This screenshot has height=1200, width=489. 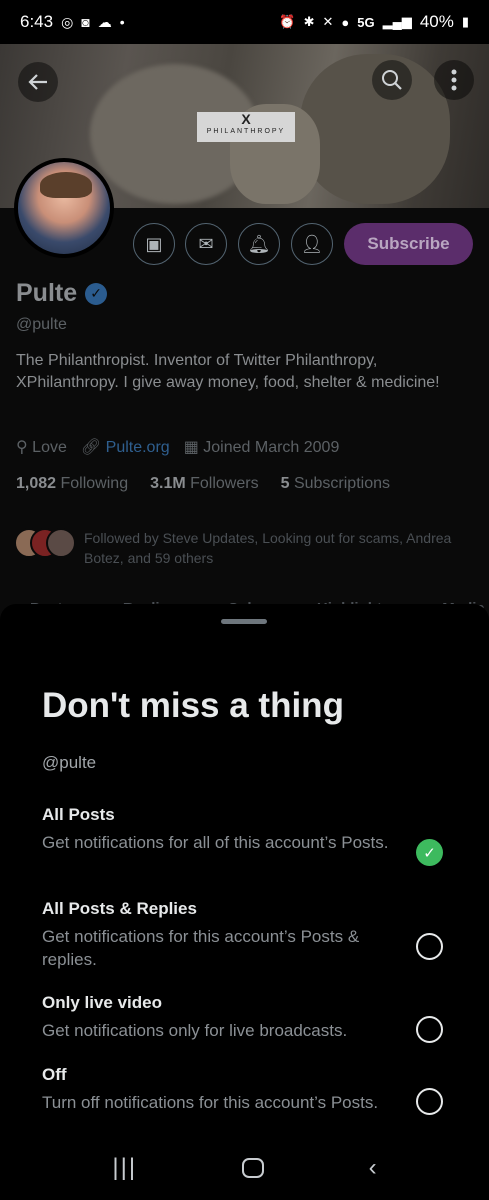 I want to click on sheet-handle: @pulte, so click(x=69, y=762).